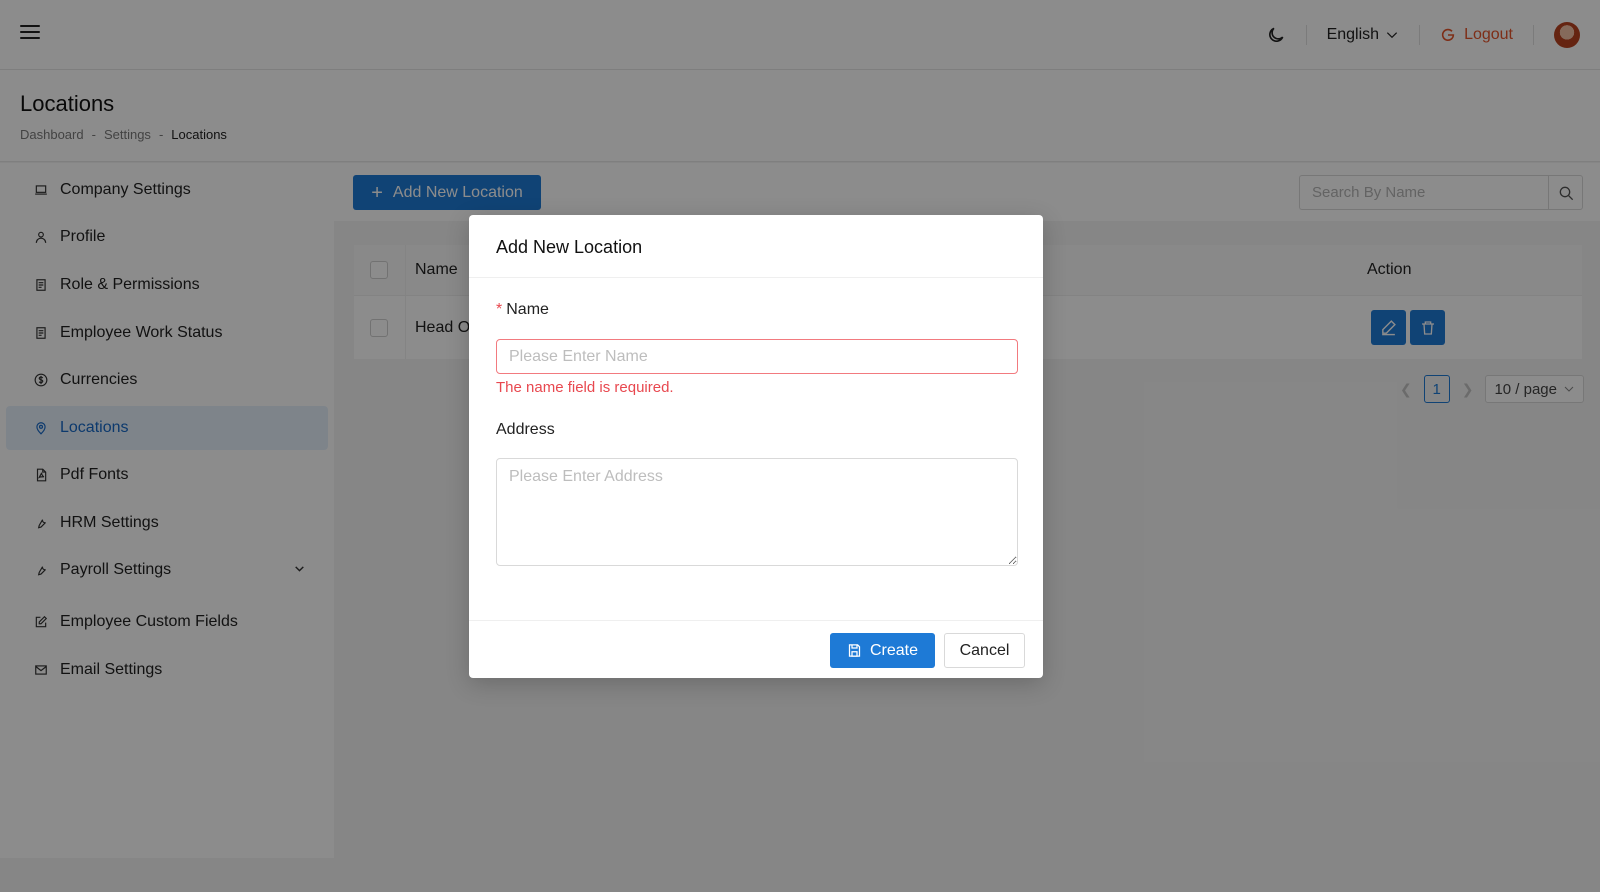 This screenshot has width=1600, height=892. I want to click on address-textarea, so click(757, 512).